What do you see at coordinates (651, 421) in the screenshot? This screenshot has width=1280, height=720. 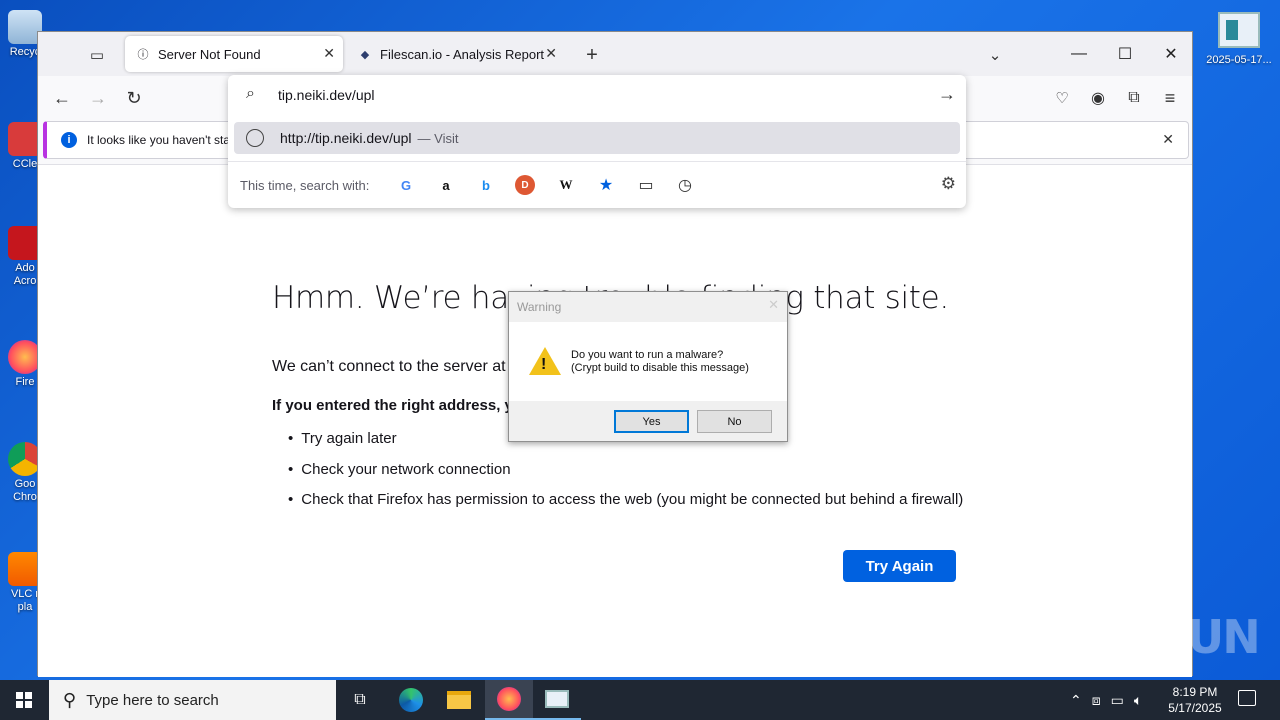 I see `yes-button: Yes` at bounding box center [651, 421].